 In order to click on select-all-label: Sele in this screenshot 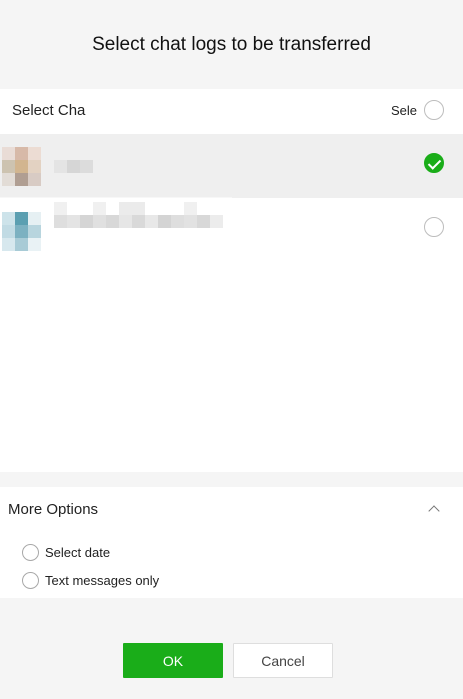, I will do `click(404, 110)`.